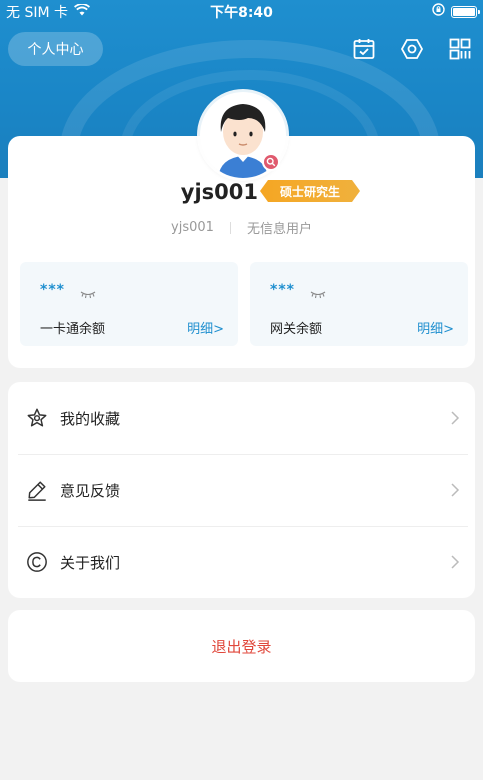 The height and width of the screenshot is (780, 483). What do you see at coordinates (243, 562) in the screenshot?
I see `menu-item-about: 关于我们` at bounding box center [243, 562].